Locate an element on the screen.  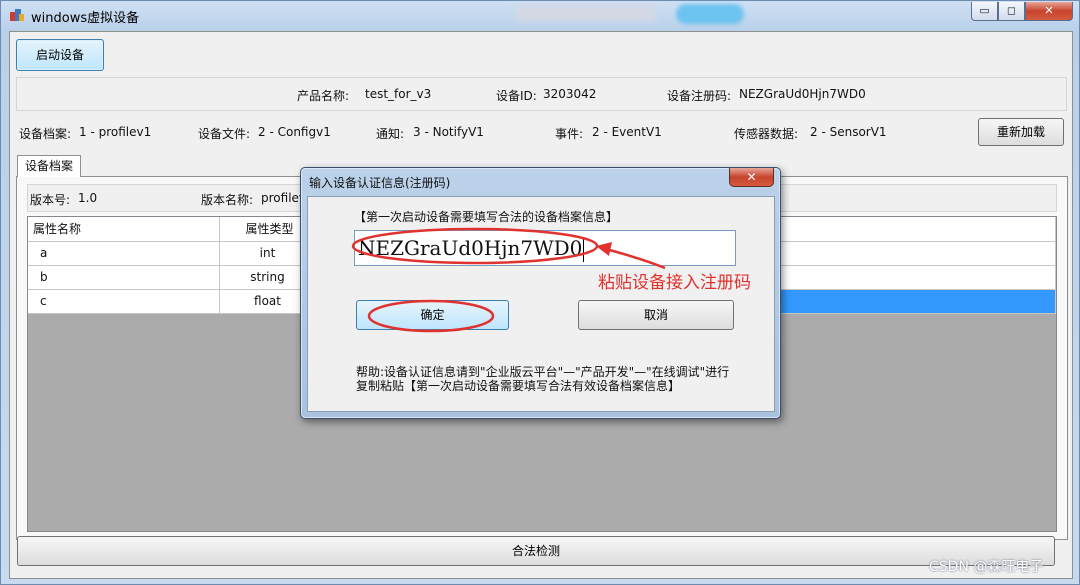
cancel-button: 取消 is located at coordinates (656, 315).